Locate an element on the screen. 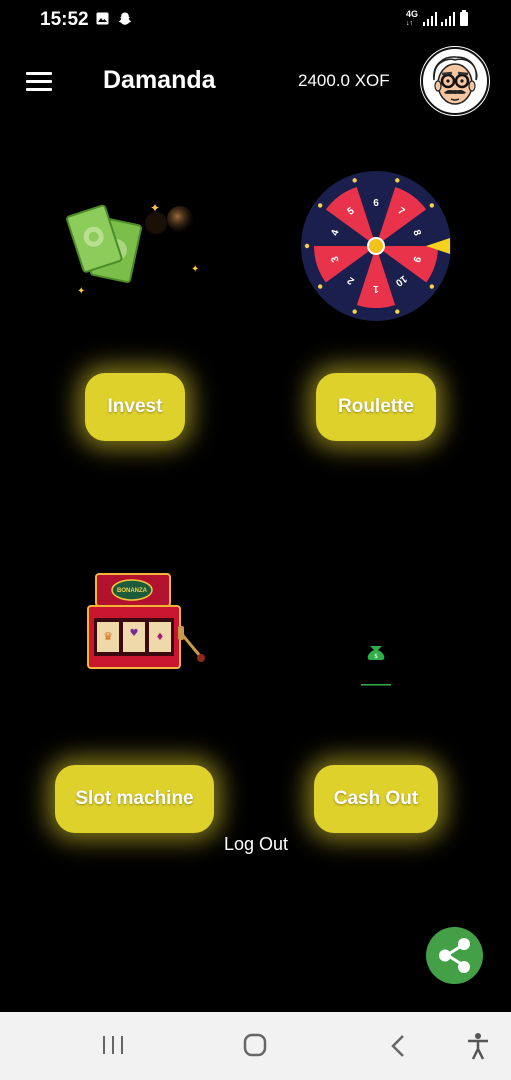  wheel-number: 1 is located at coordinates (376, 288).